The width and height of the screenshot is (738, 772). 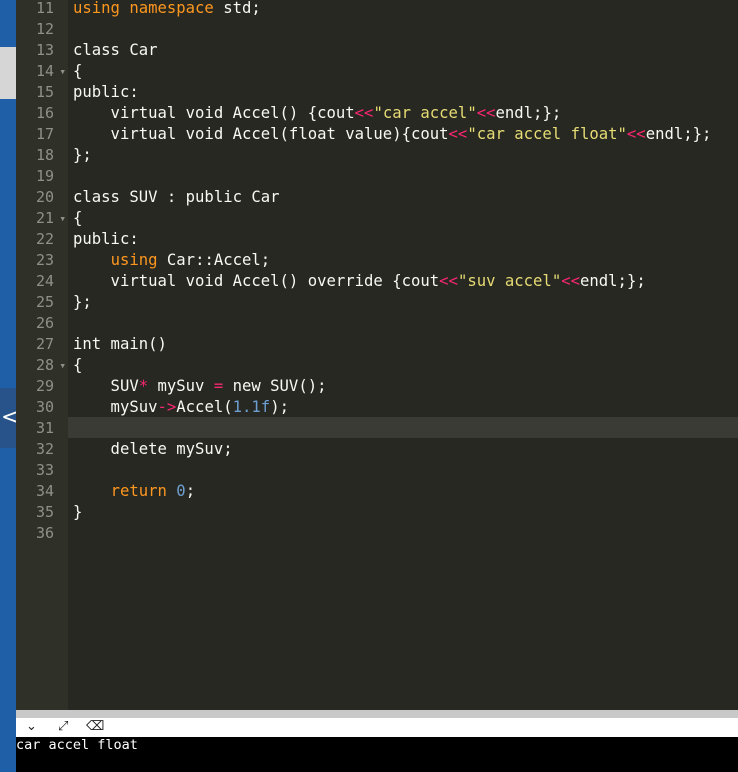 What do you see at coordinates (153, 491) in the screenshot?
I see `code-line-34: return 0;` at bounding box center [153, 491].